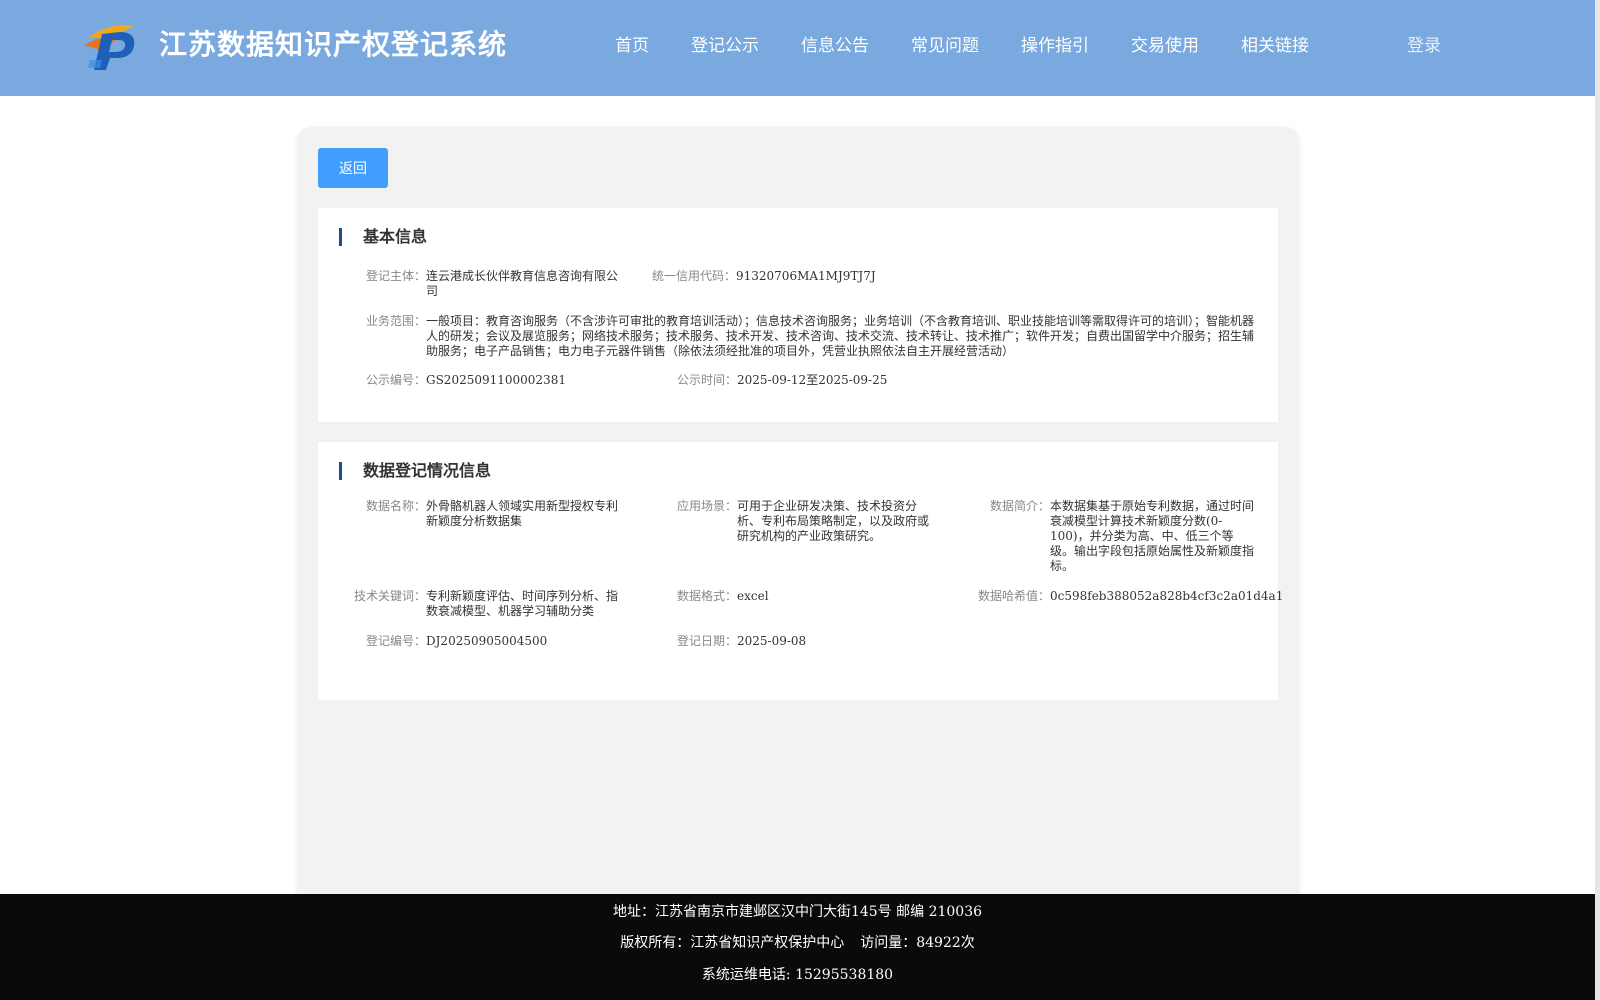 This screenshot has height=1000, width=1600. Describe the element at coordinates (522, 513) in the screenshot. I see `data-name-value: 外骨骼机器人领域实用新型授权专利新颖度分析数据集` at that location.